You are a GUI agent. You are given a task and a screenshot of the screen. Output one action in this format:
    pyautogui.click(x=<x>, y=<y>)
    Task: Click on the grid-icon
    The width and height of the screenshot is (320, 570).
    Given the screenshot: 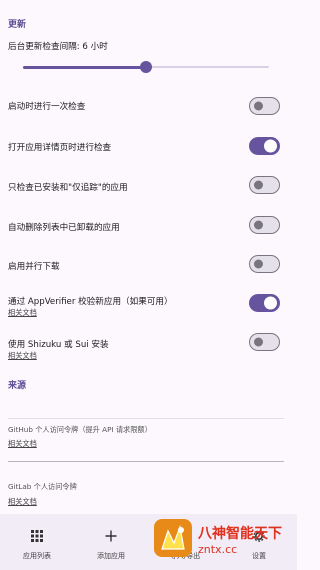 What is the action you would take?
    pyautogui.click(x=37, y=538)
    